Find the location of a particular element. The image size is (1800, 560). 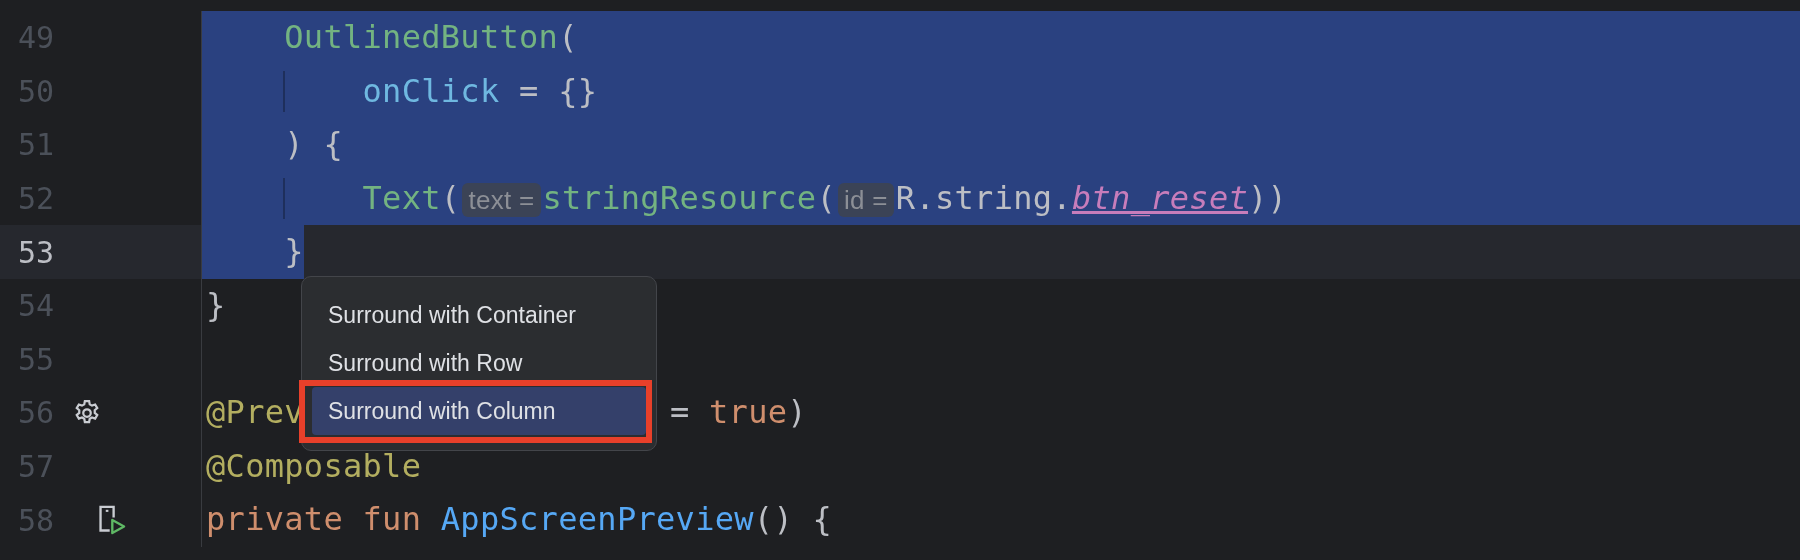

menu-item: Surround with Row is located at coordinates (479, 363).